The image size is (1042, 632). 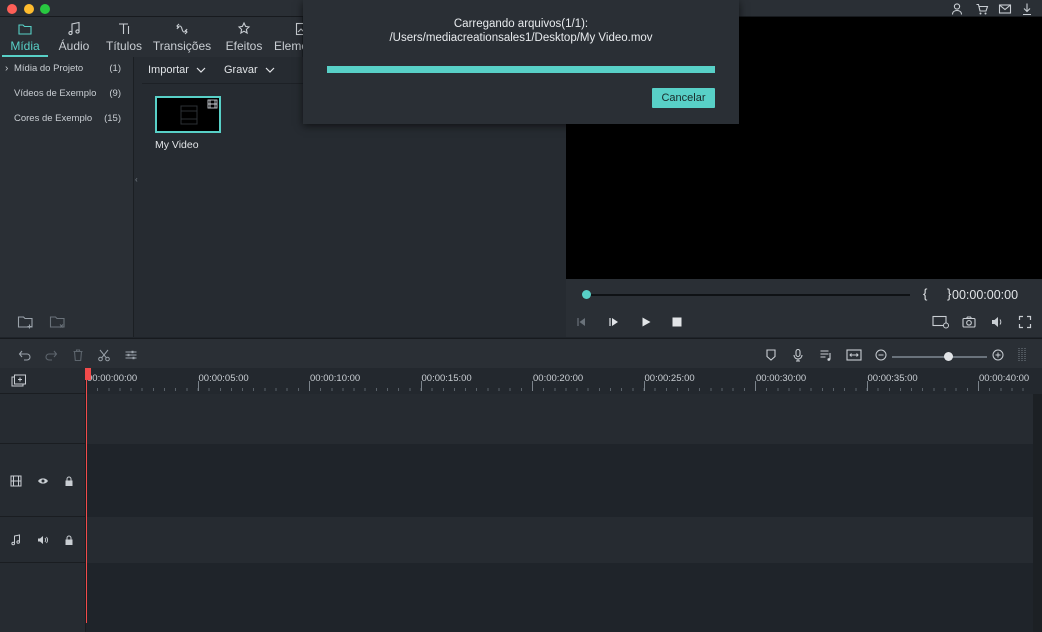 I want to click on add-track-icon, so click(x=19, y=381).